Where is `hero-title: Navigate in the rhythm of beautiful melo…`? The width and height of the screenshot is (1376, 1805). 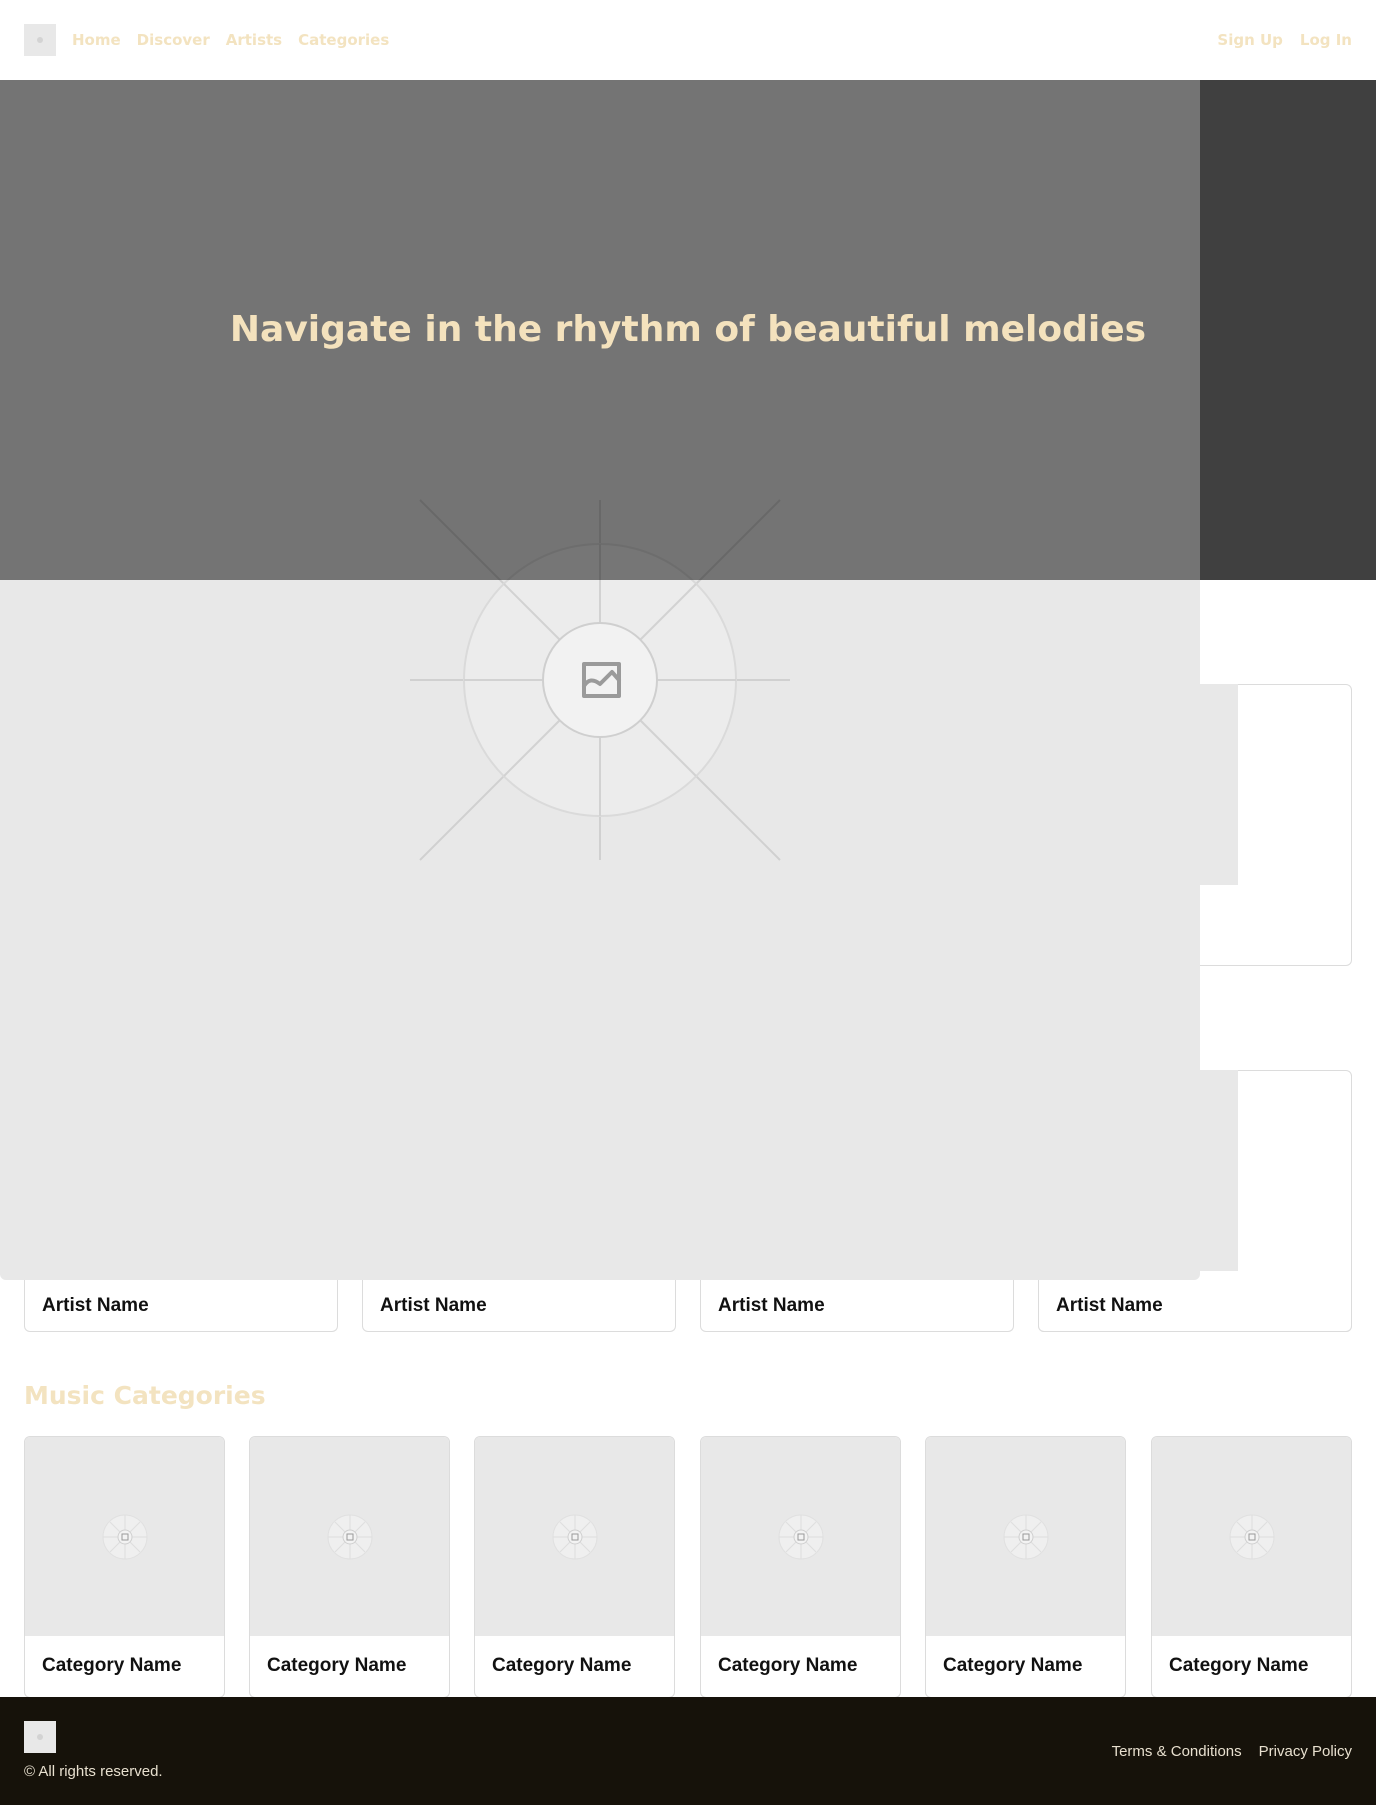
hero-title: Navigate in the rhythm of beautiful melo… is located at coordinates (688, 329).